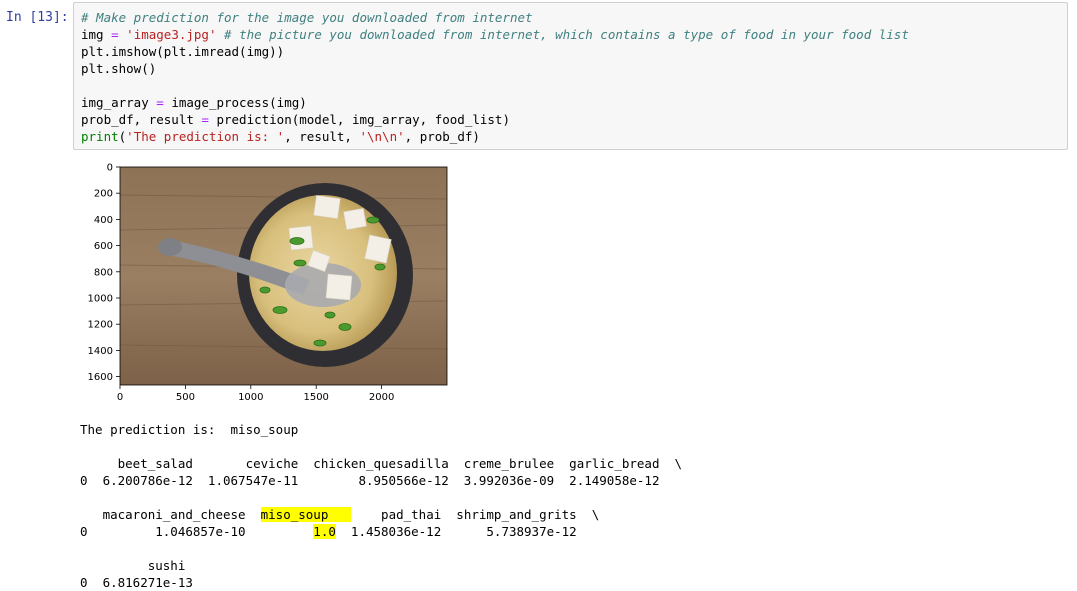  I want to click on table2-header-pre: macaroni_and_cheese, so click(170, 514).